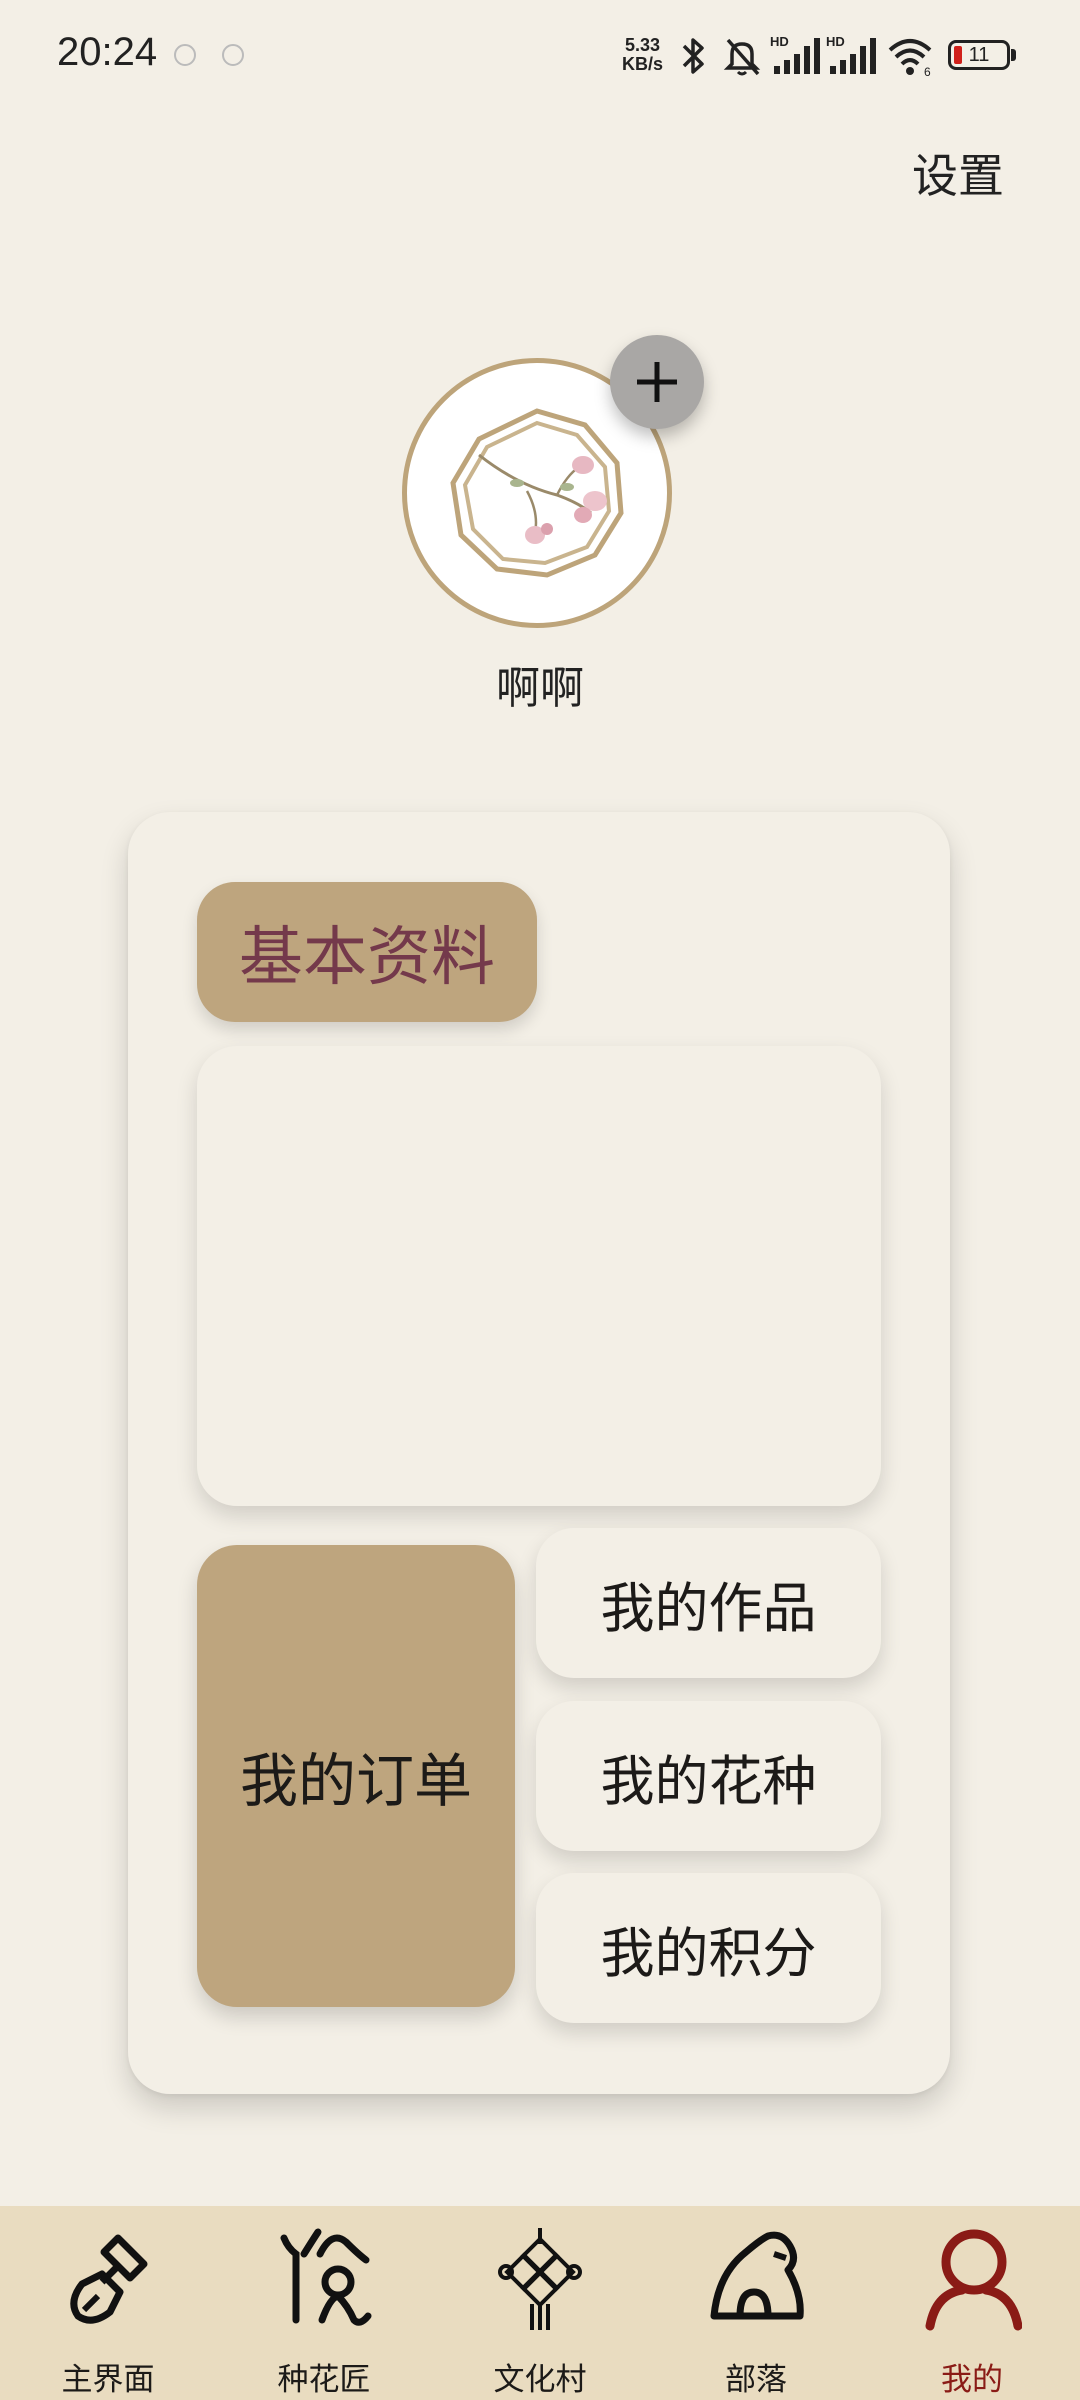 This screenshot has height=2400, width=1080. What do you see at coordinates (708, 1776) in the screenshot?
I see `my-seeds-button: 我的花种` at bounding box center [708, 1776].